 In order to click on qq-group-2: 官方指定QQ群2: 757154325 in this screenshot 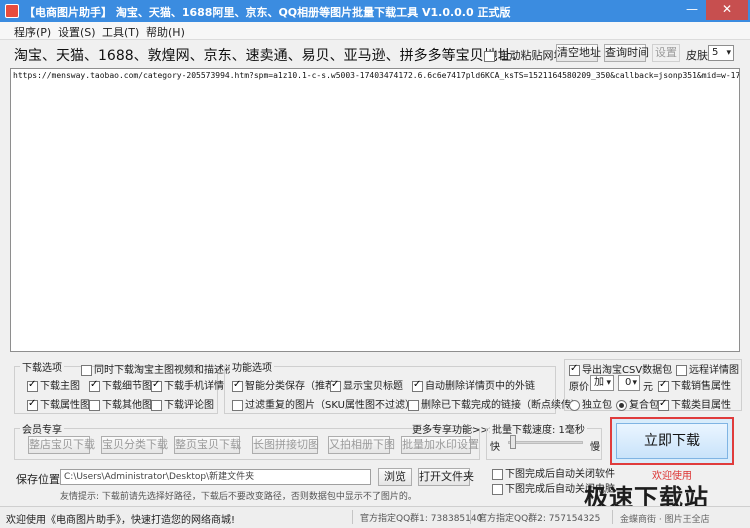, I will do `click(539, 519)`.